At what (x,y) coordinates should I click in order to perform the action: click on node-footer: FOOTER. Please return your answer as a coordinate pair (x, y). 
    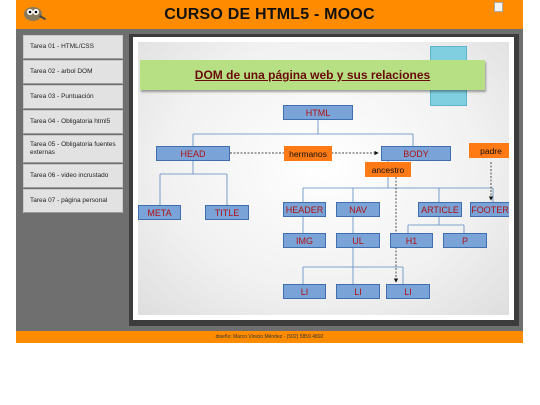
    Looking at the image, I should click on (489, 209).